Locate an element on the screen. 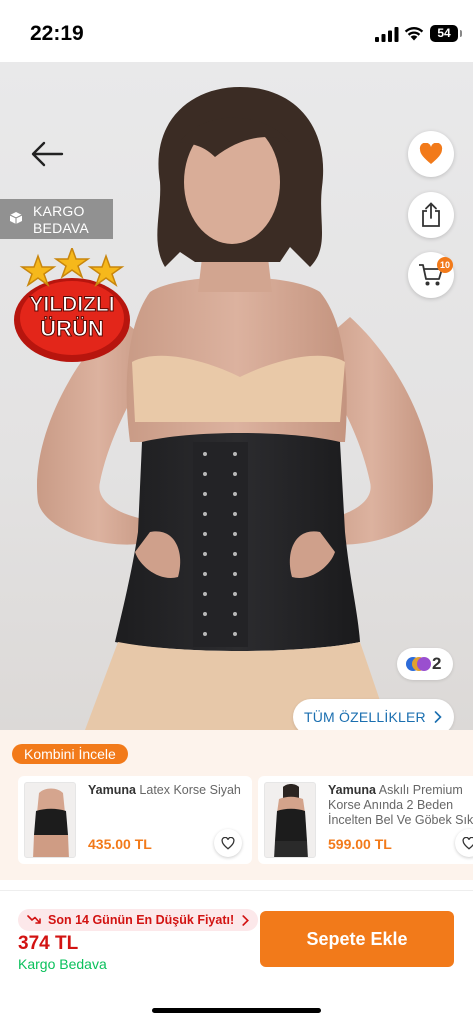 This screenshot has height=1024, width=473. all-features-button: TÜM ÖZELLİKLER is located at coordinates (373, 714).